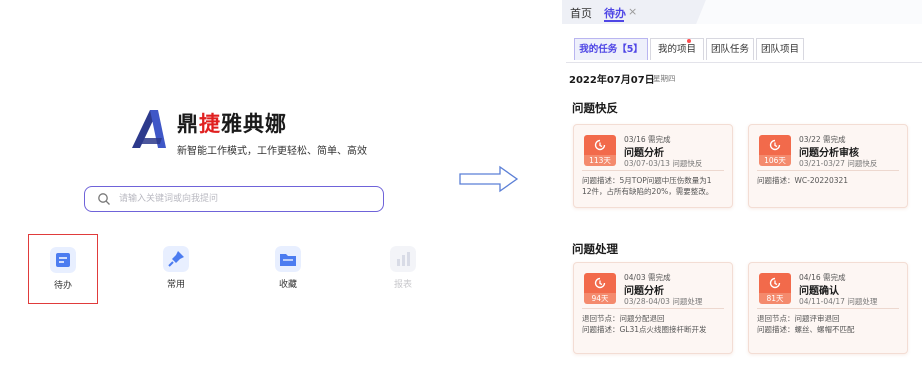 This screenshot has width=922, height=375. I want to click on folder-icon, so click(288, 259).